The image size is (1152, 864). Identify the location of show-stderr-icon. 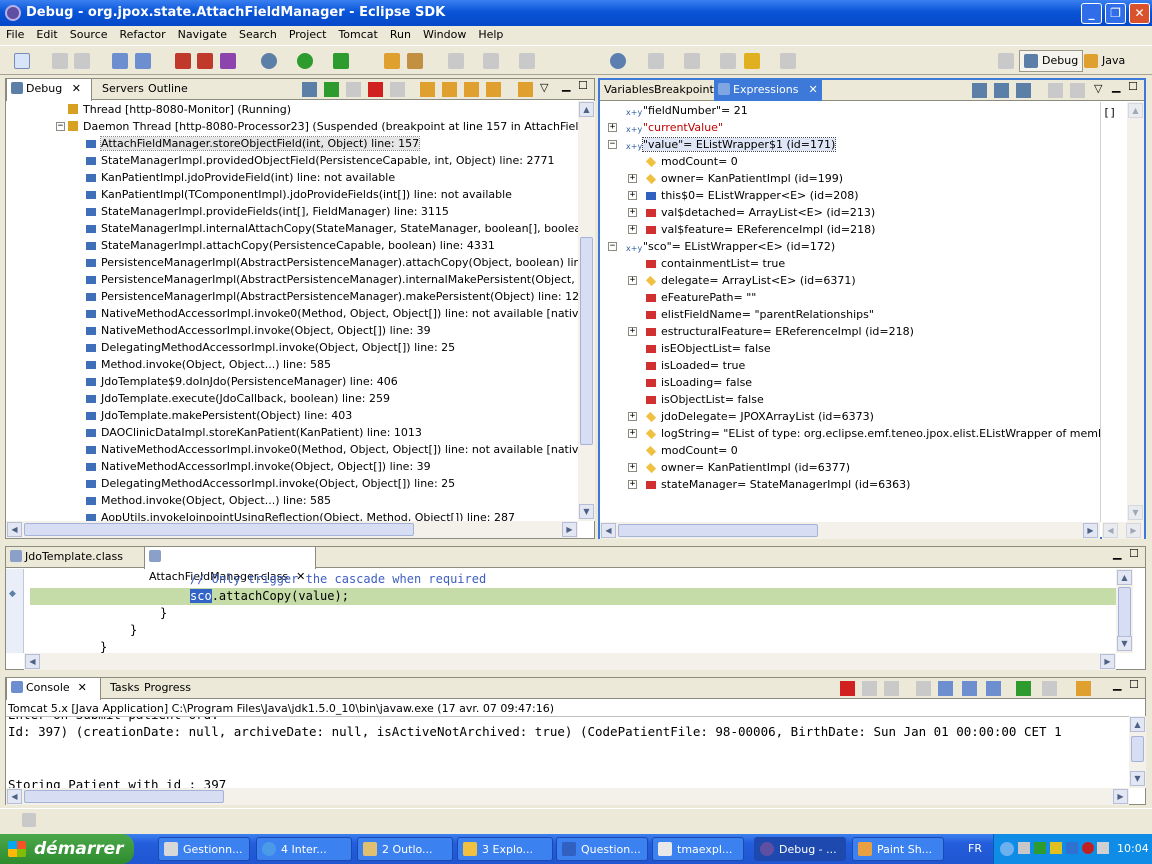
(993, 688).